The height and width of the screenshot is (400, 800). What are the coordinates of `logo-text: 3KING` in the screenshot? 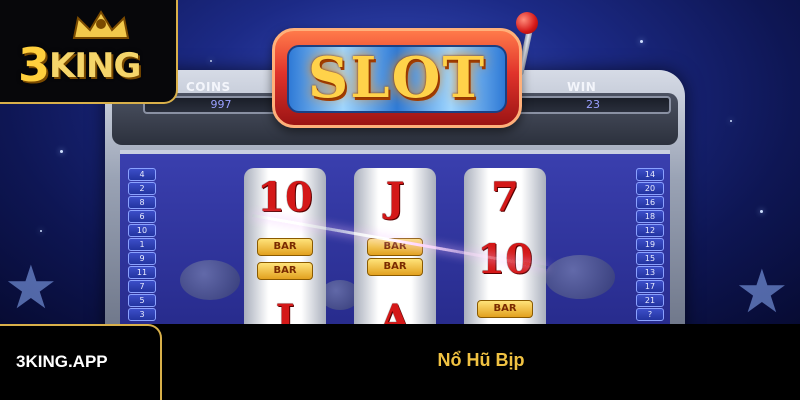 It's located at (79, 65).